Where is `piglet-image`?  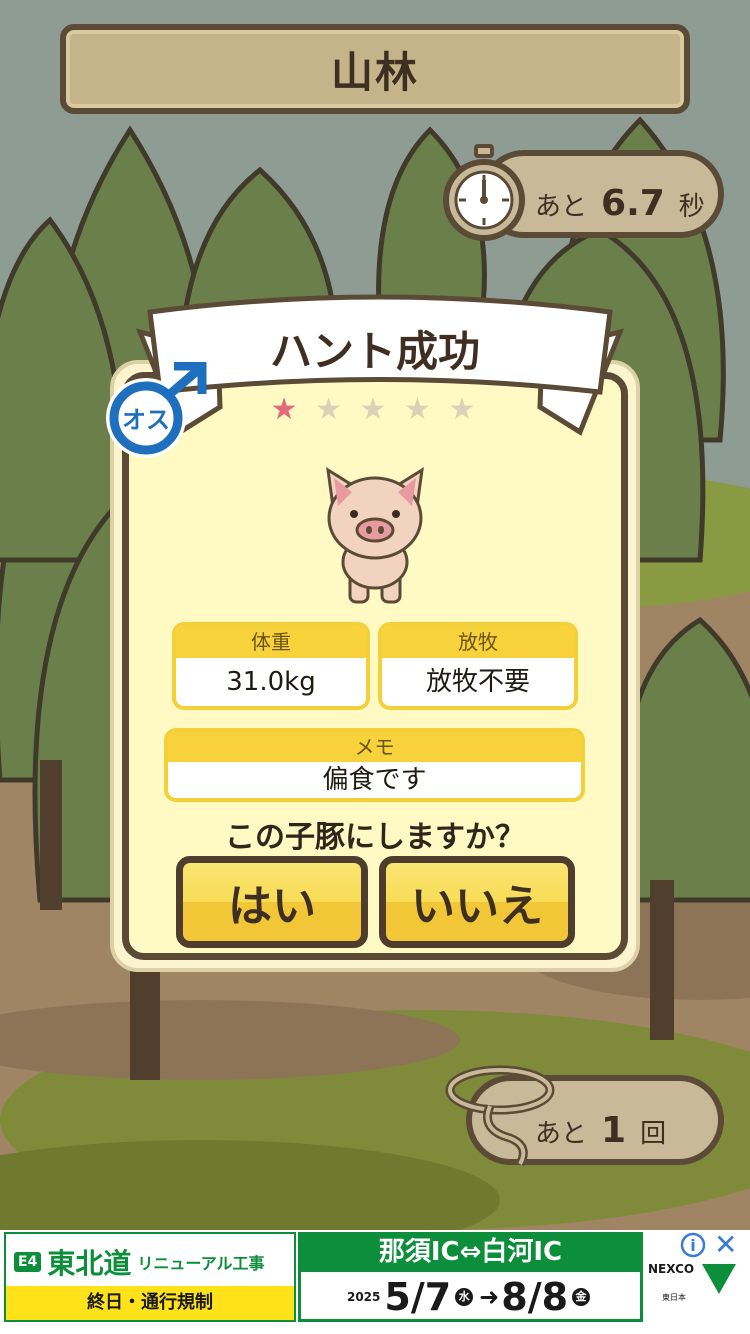
piglet-image is located at coordinates (375, 535).